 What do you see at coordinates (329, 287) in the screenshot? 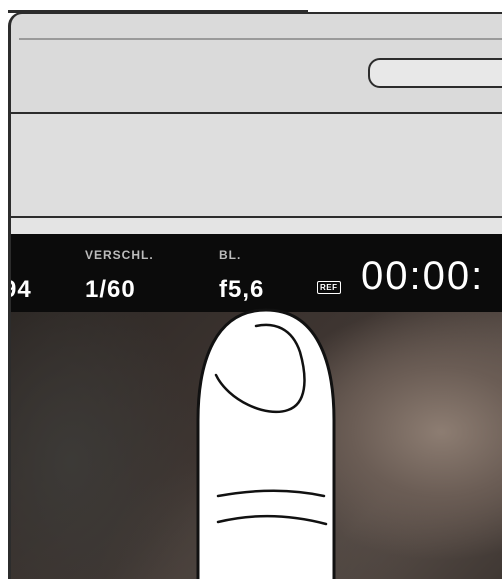
I see `ref-badge-icon: REF` at bounding box center [329, 287].